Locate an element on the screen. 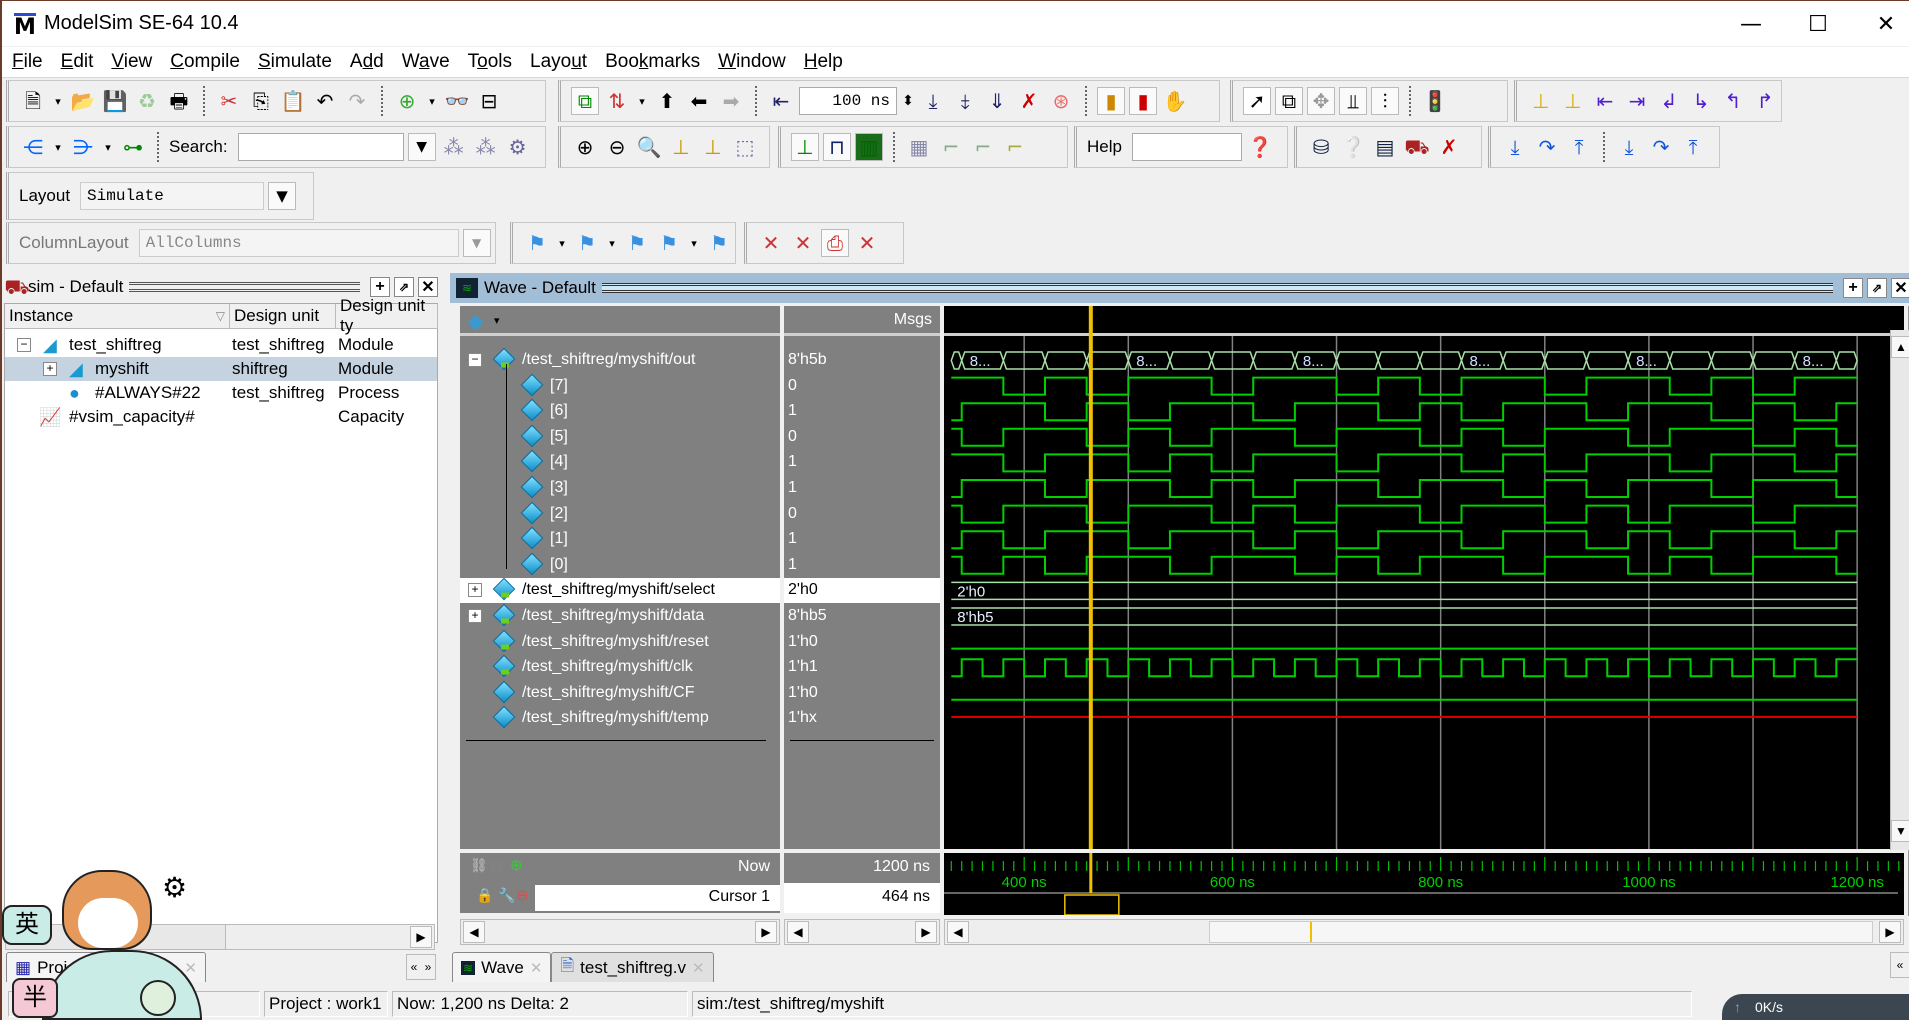 This screenshot has height=1020, width=1909. layout-dropdown-button: ▼ is located at coordinates (282, 196).